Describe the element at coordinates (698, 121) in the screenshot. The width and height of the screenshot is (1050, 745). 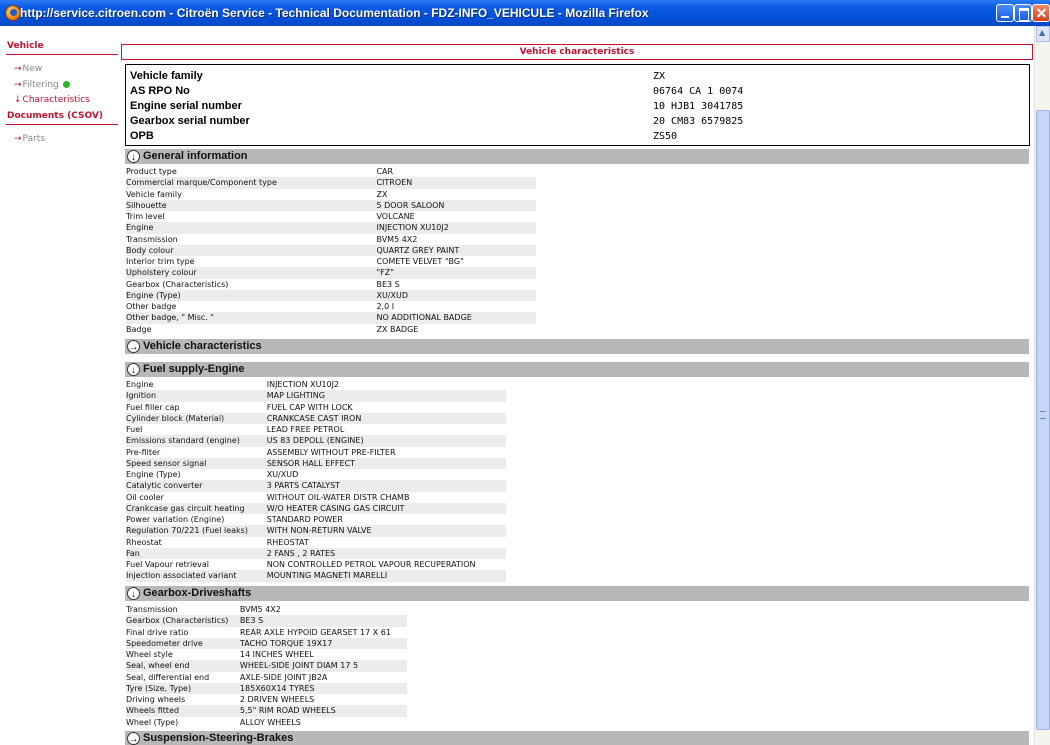
I see `summary-value: 20 CM83 6579825` at that location.